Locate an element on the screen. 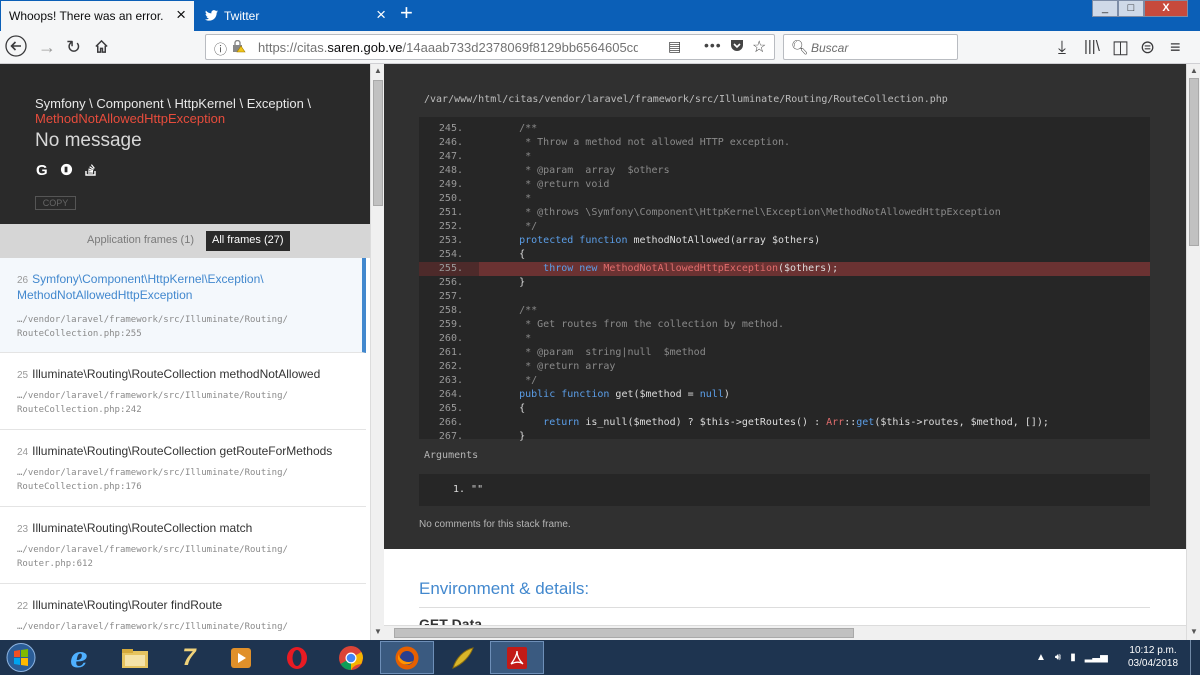 The image size is (1200, 675). show-desktop-button is located at coordinates (1195, 657).